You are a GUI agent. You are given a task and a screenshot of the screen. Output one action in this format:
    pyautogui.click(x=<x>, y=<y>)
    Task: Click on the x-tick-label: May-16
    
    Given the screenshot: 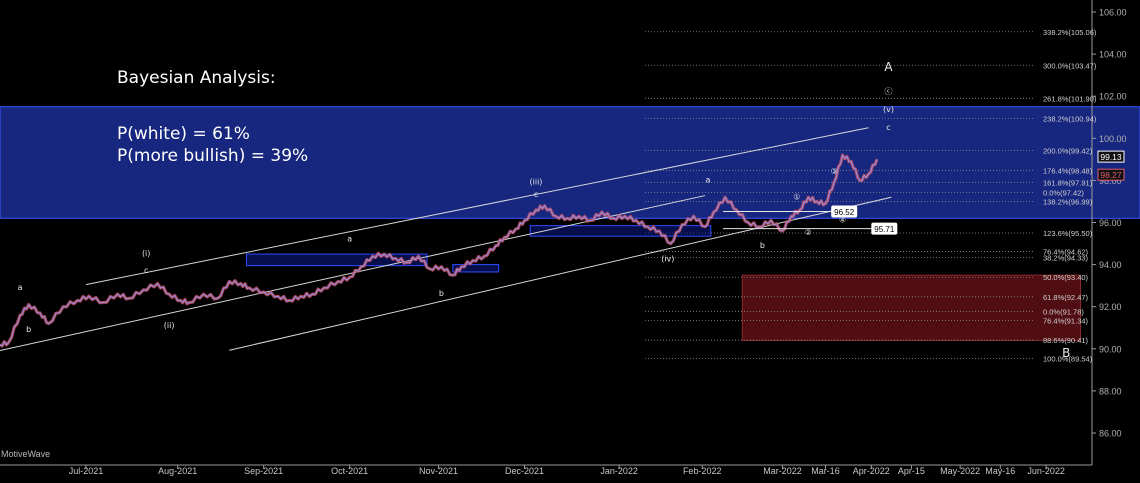 What is the action you would take?
    pyautogui.click(x=1000, y=471)
    